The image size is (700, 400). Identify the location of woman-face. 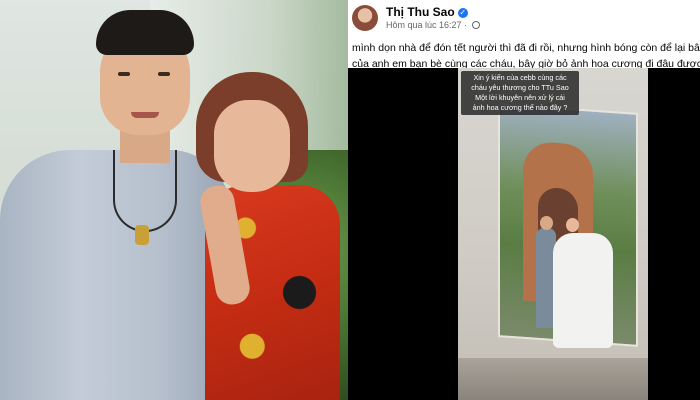
(252, 146).